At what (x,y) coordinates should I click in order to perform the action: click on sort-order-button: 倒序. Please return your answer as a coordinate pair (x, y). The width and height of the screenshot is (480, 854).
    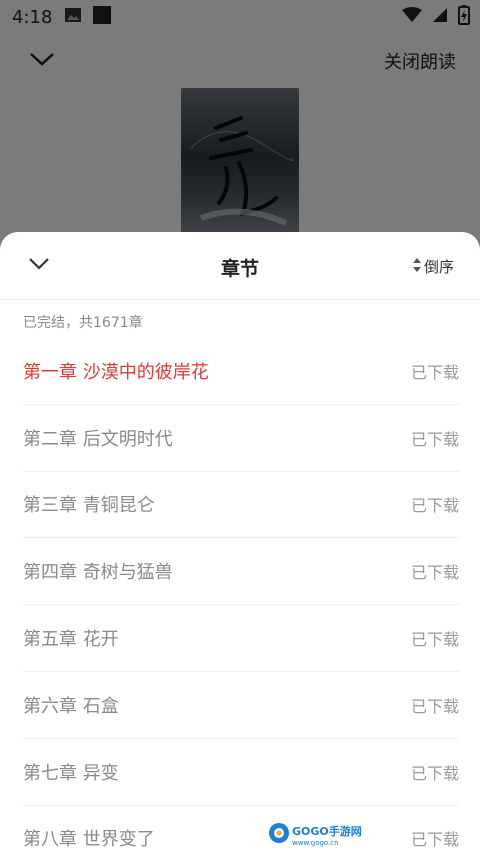
    Looking at the image, I should click on (433, 266).